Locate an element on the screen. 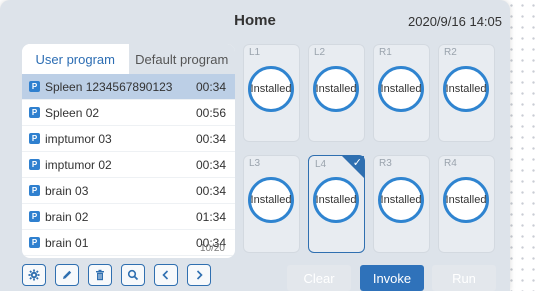 Image resolution: width=536 pixels, height=291 pixels. program-row: P Spleen 1234567890123 00:34 is located at coordinates (128, 87).